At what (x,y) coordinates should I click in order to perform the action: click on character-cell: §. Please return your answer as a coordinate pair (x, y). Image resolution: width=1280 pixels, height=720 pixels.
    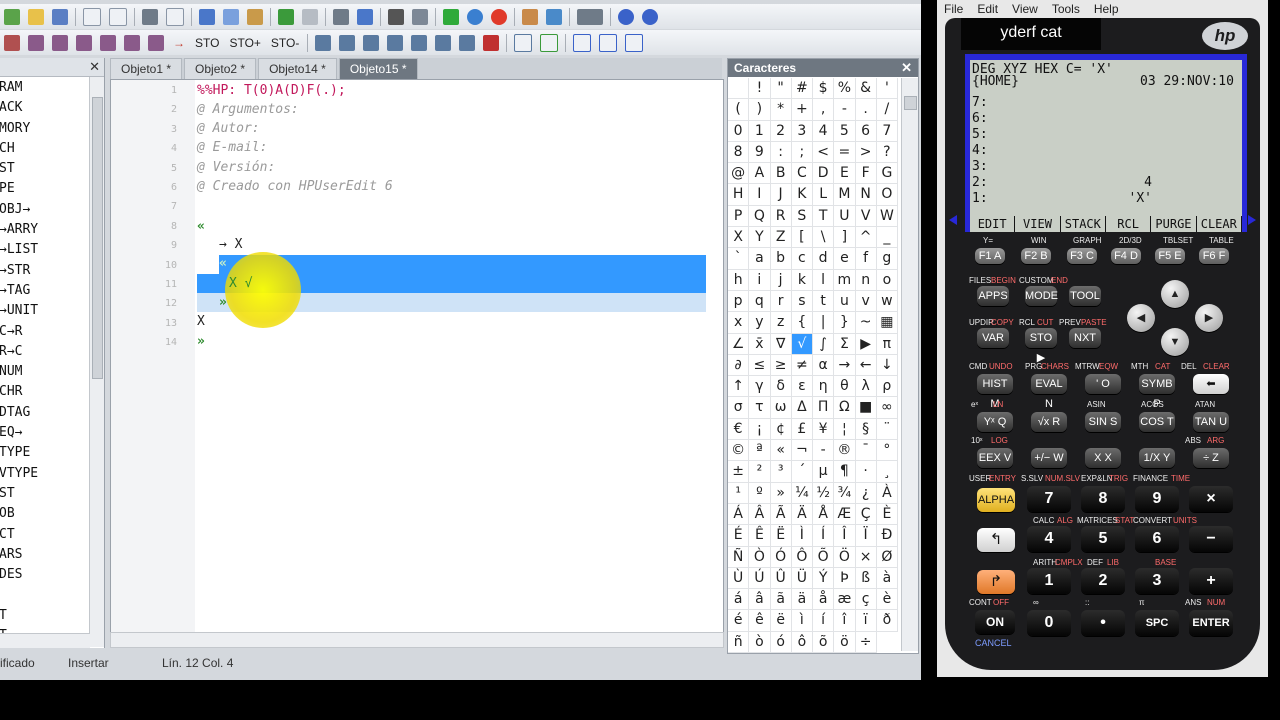
    Looking at the image, I should click on (866, 429).